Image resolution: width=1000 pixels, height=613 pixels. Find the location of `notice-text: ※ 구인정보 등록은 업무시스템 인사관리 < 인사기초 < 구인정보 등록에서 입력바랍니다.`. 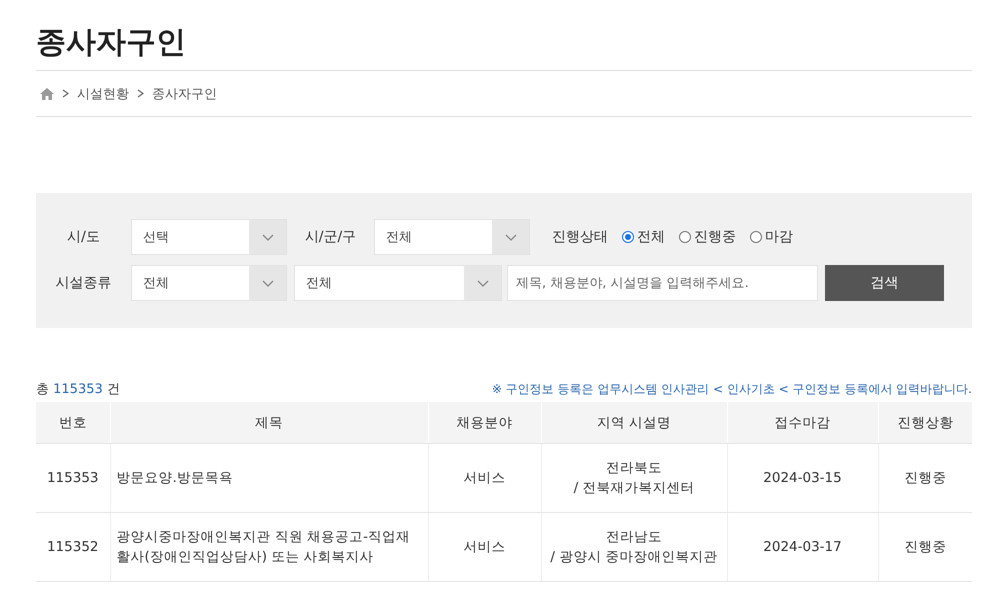

notice-text: ※ 구인정보 등록은 업무시스템 인사관리 < 인사기초 < 구인정보 등록에서 입력바랍니다. is located at coordinates (732, 389).